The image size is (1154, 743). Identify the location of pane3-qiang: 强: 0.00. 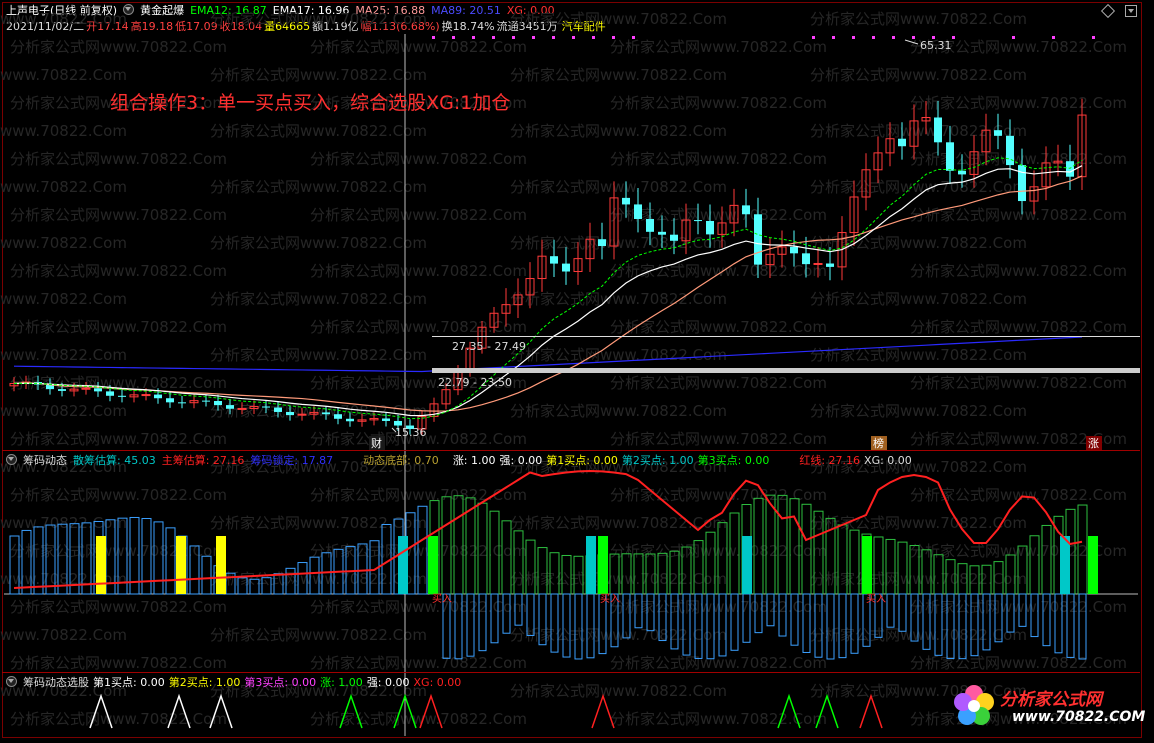
(388, 682).